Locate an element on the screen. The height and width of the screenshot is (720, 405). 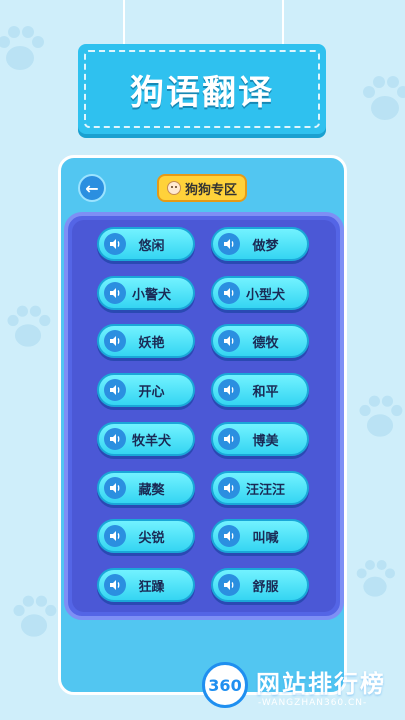
sound-button-label: 叫喊 is located at coordinates (265, 538).